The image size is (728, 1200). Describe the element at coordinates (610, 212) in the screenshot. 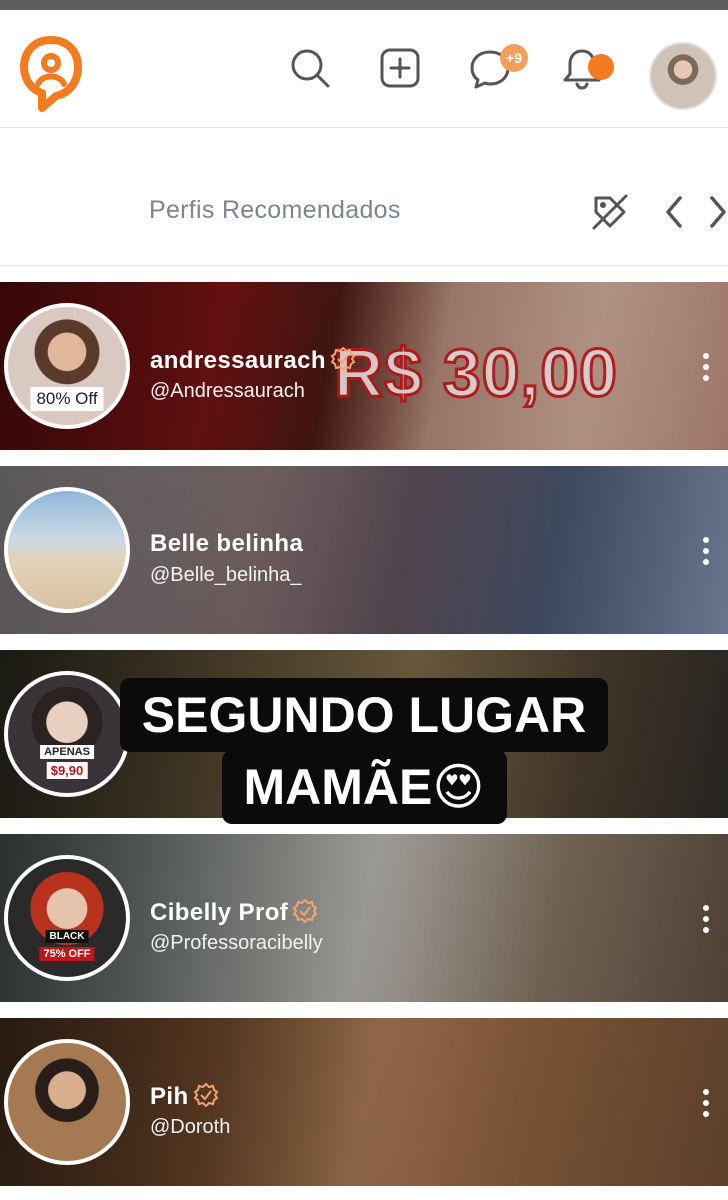

I see `tag-off-icon` at that location.